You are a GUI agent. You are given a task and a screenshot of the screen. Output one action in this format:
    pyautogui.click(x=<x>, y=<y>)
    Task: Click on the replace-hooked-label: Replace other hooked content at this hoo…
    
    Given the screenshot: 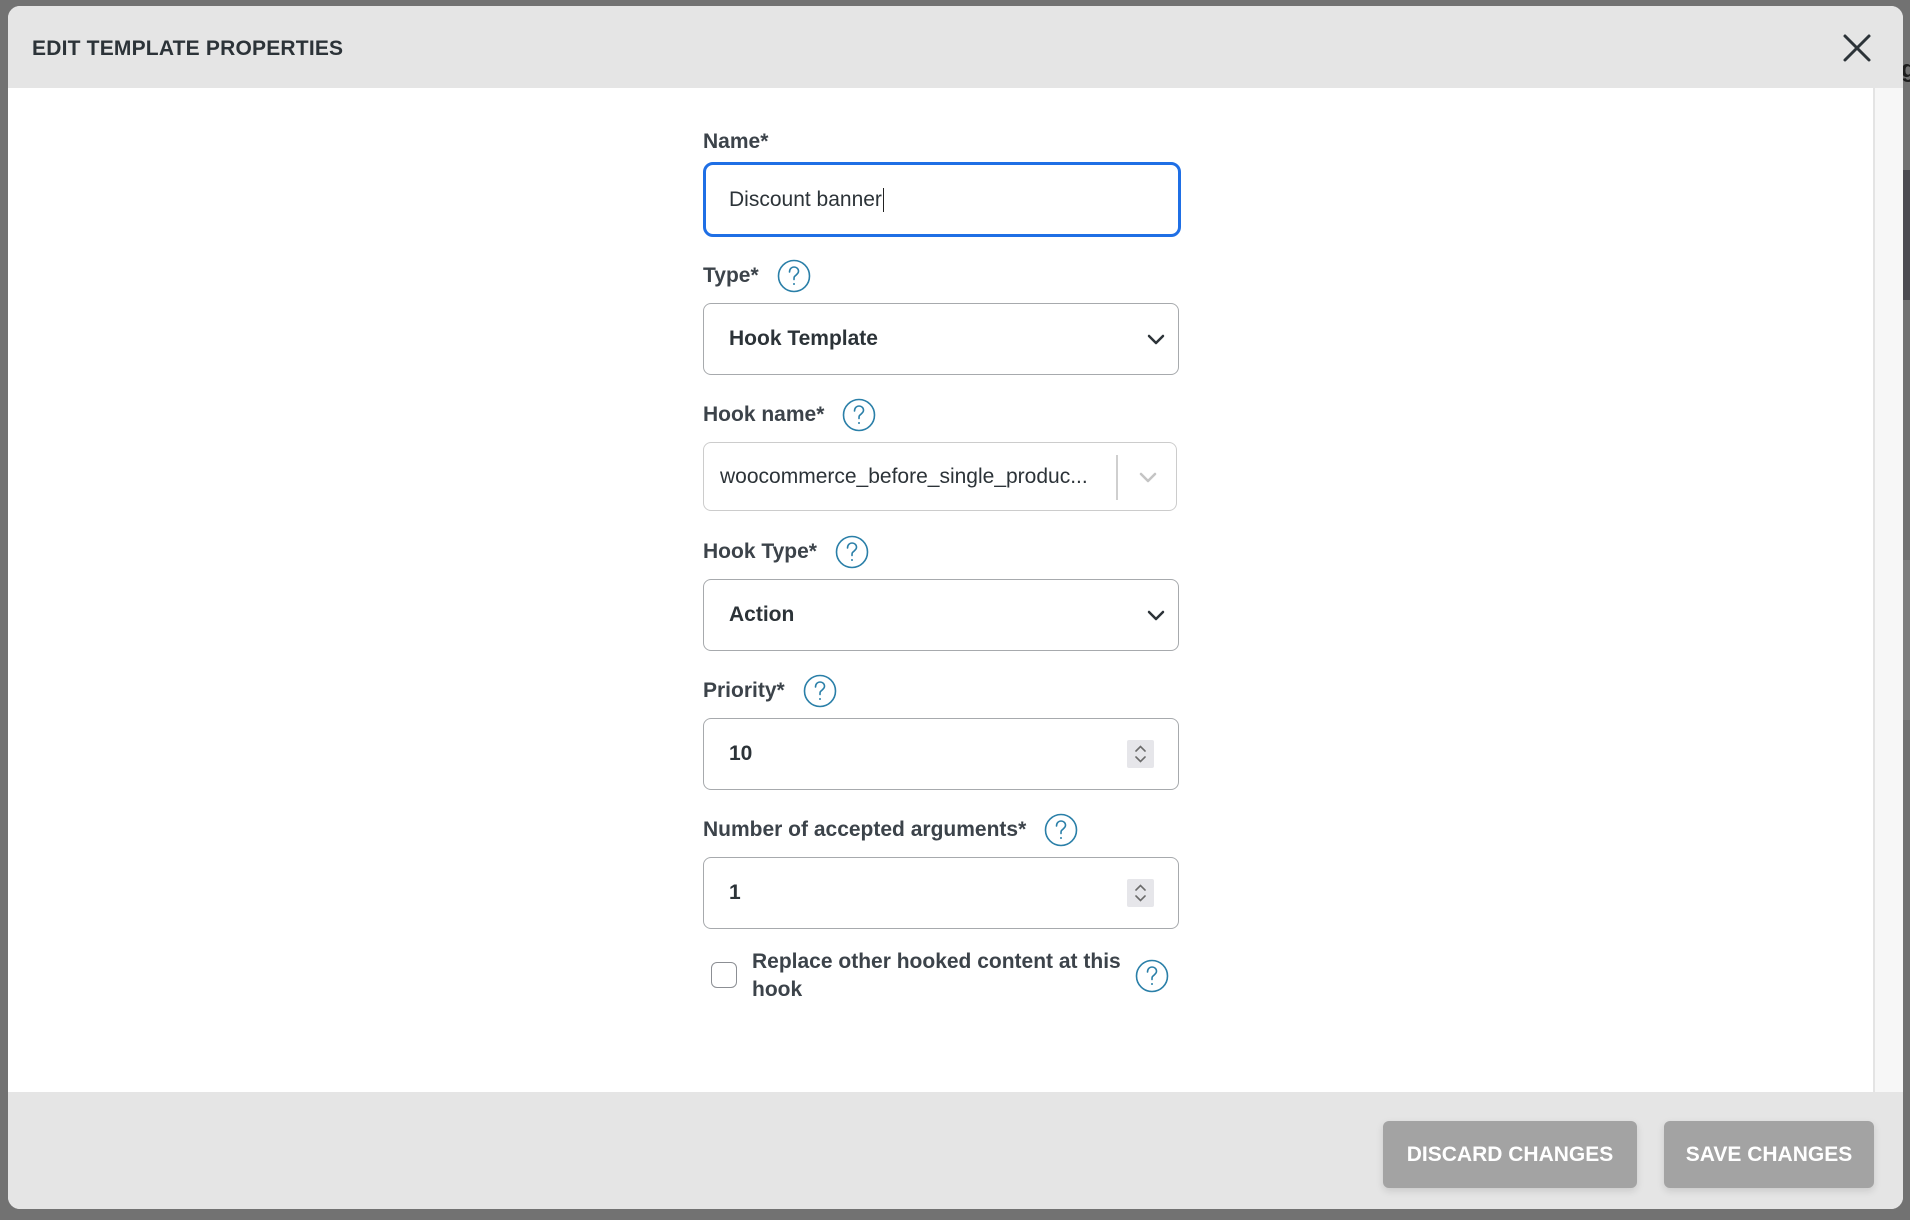 What is the action you would take?
    pyautogui.click(x=936, y=975)
    